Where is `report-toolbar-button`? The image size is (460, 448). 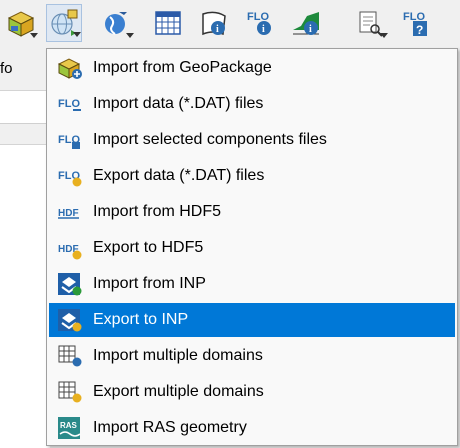
report-toolbar-button is located at coordinates (370, 23).